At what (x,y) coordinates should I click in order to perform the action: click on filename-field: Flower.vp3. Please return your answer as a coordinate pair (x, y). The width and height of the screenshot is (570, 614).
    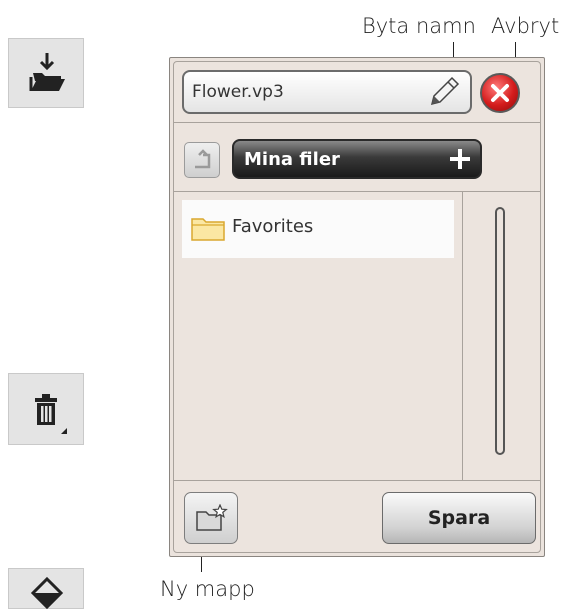
    Looking at the image, I should click on (327, 92).